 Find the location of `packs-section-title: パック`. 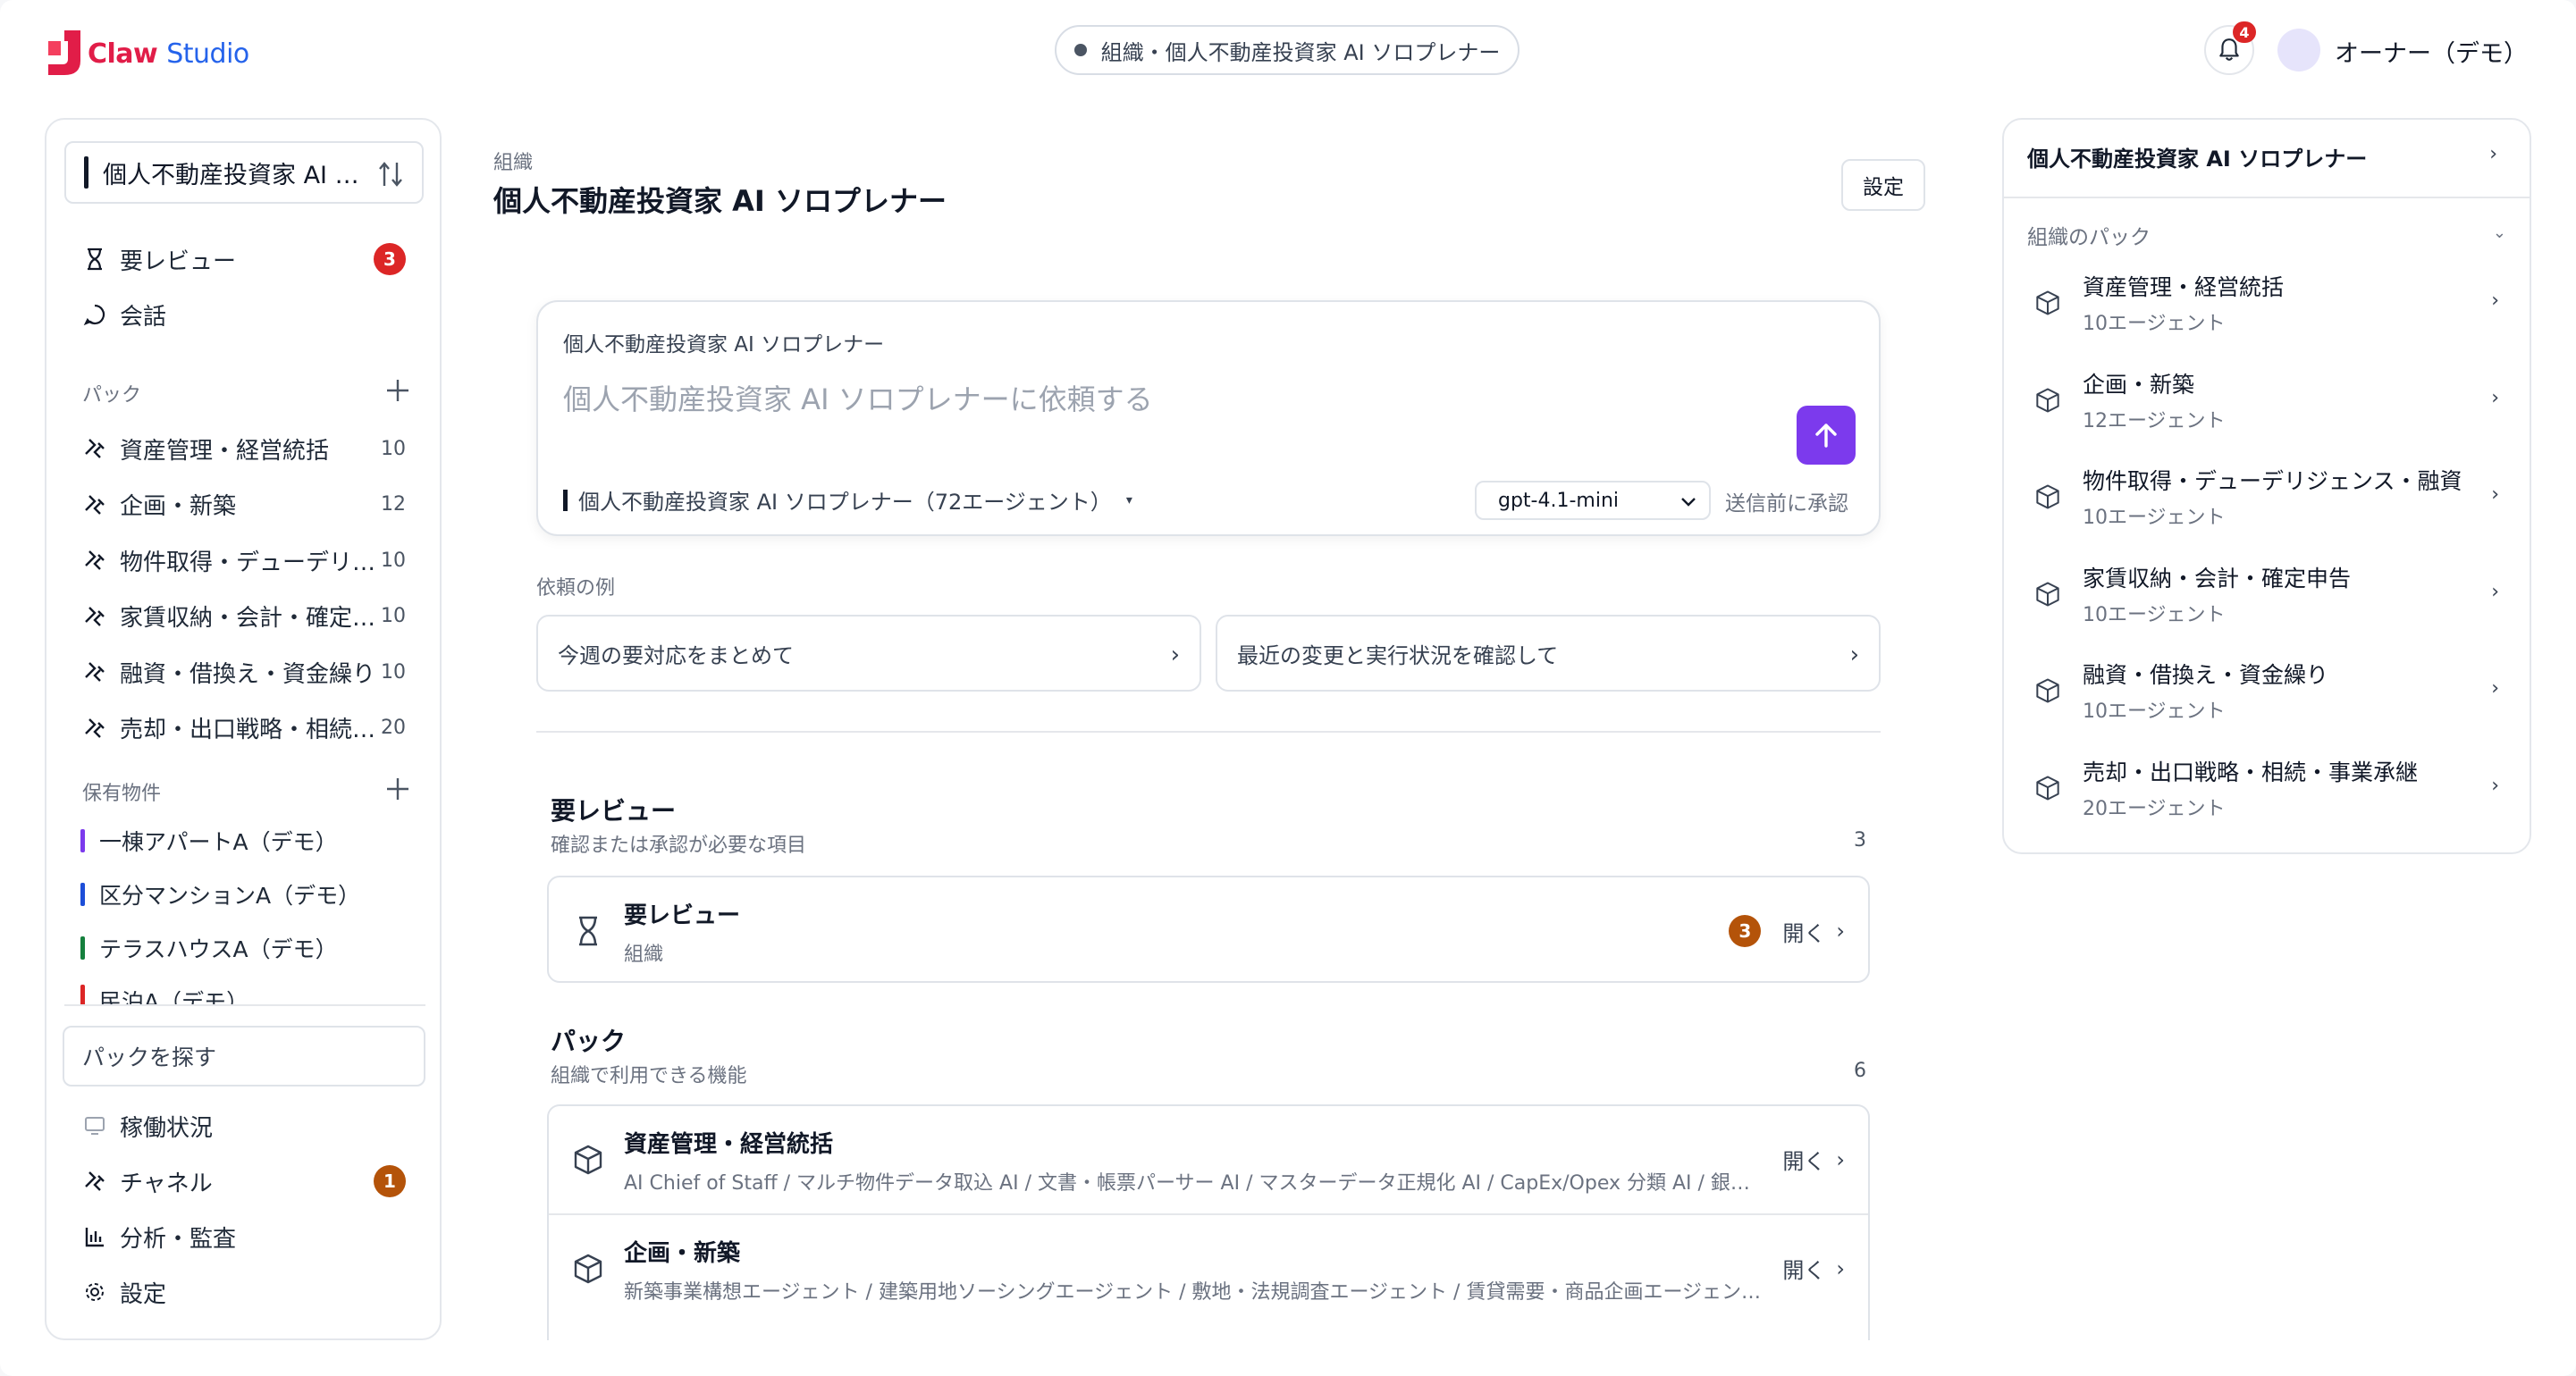

packs-section-title: パック is located at coordinates (589, 1041).